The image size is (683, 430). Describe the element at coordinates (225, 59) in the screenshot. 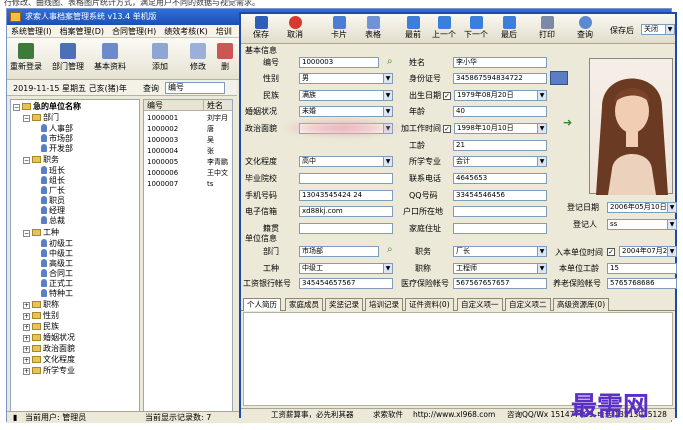

I see `delete-button: 删` at that location.